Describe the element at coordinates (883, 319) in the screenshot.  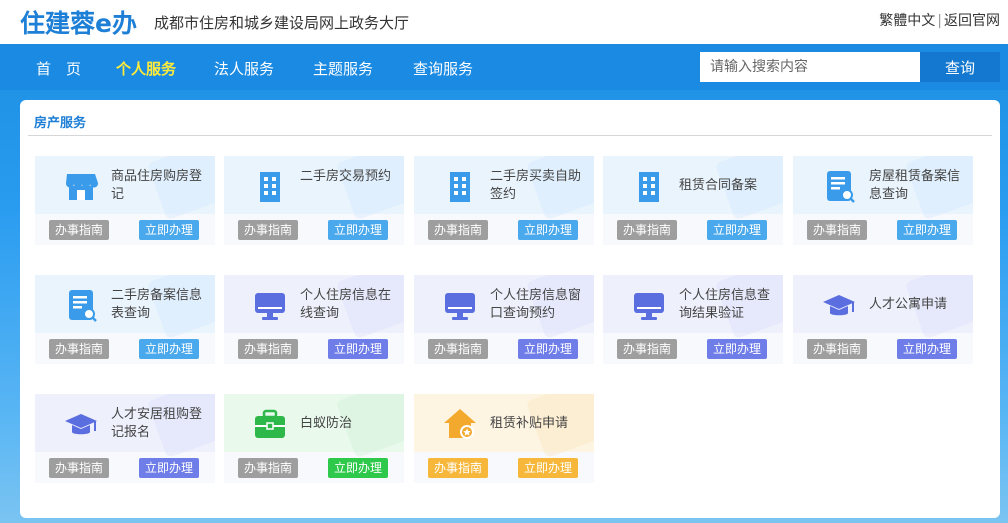
I see `service-card: 人才公寓申请 办事指南 立即办理` at that location.